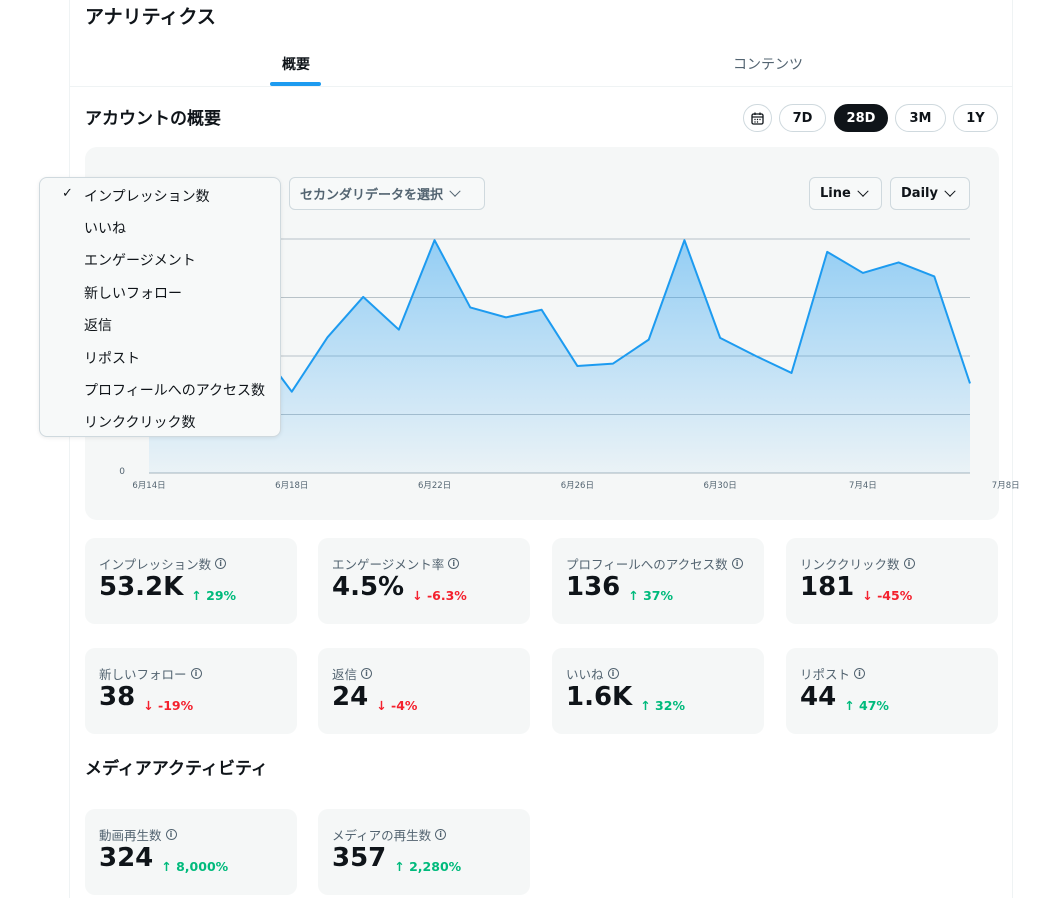  Describe the element at coordinates (368, 587) in the screenshot. I see `metric-value: 4.5%` at that location.